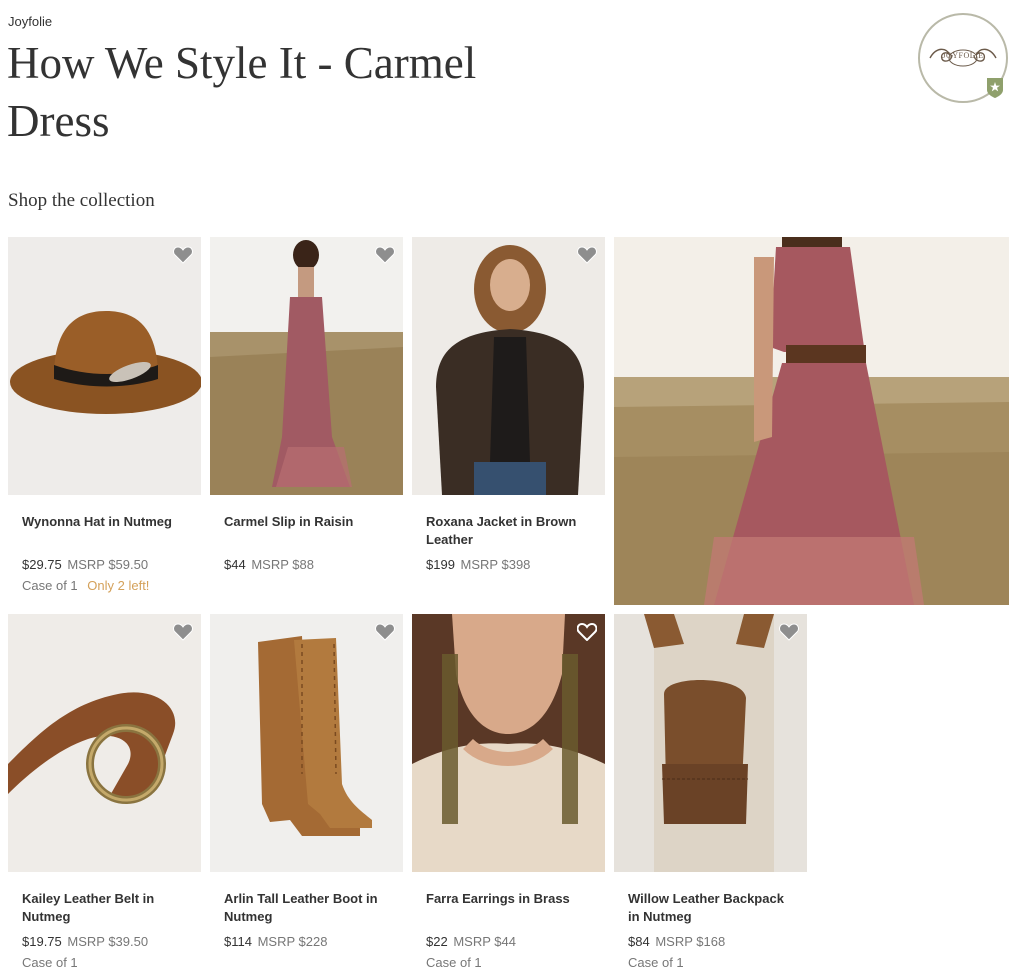 This screenshot has width=1024, height=975. Describe the element at coordinates (104, 531) in the screenshot. I see `product-name: Wynonna Hat in Nutmeg` at that location.